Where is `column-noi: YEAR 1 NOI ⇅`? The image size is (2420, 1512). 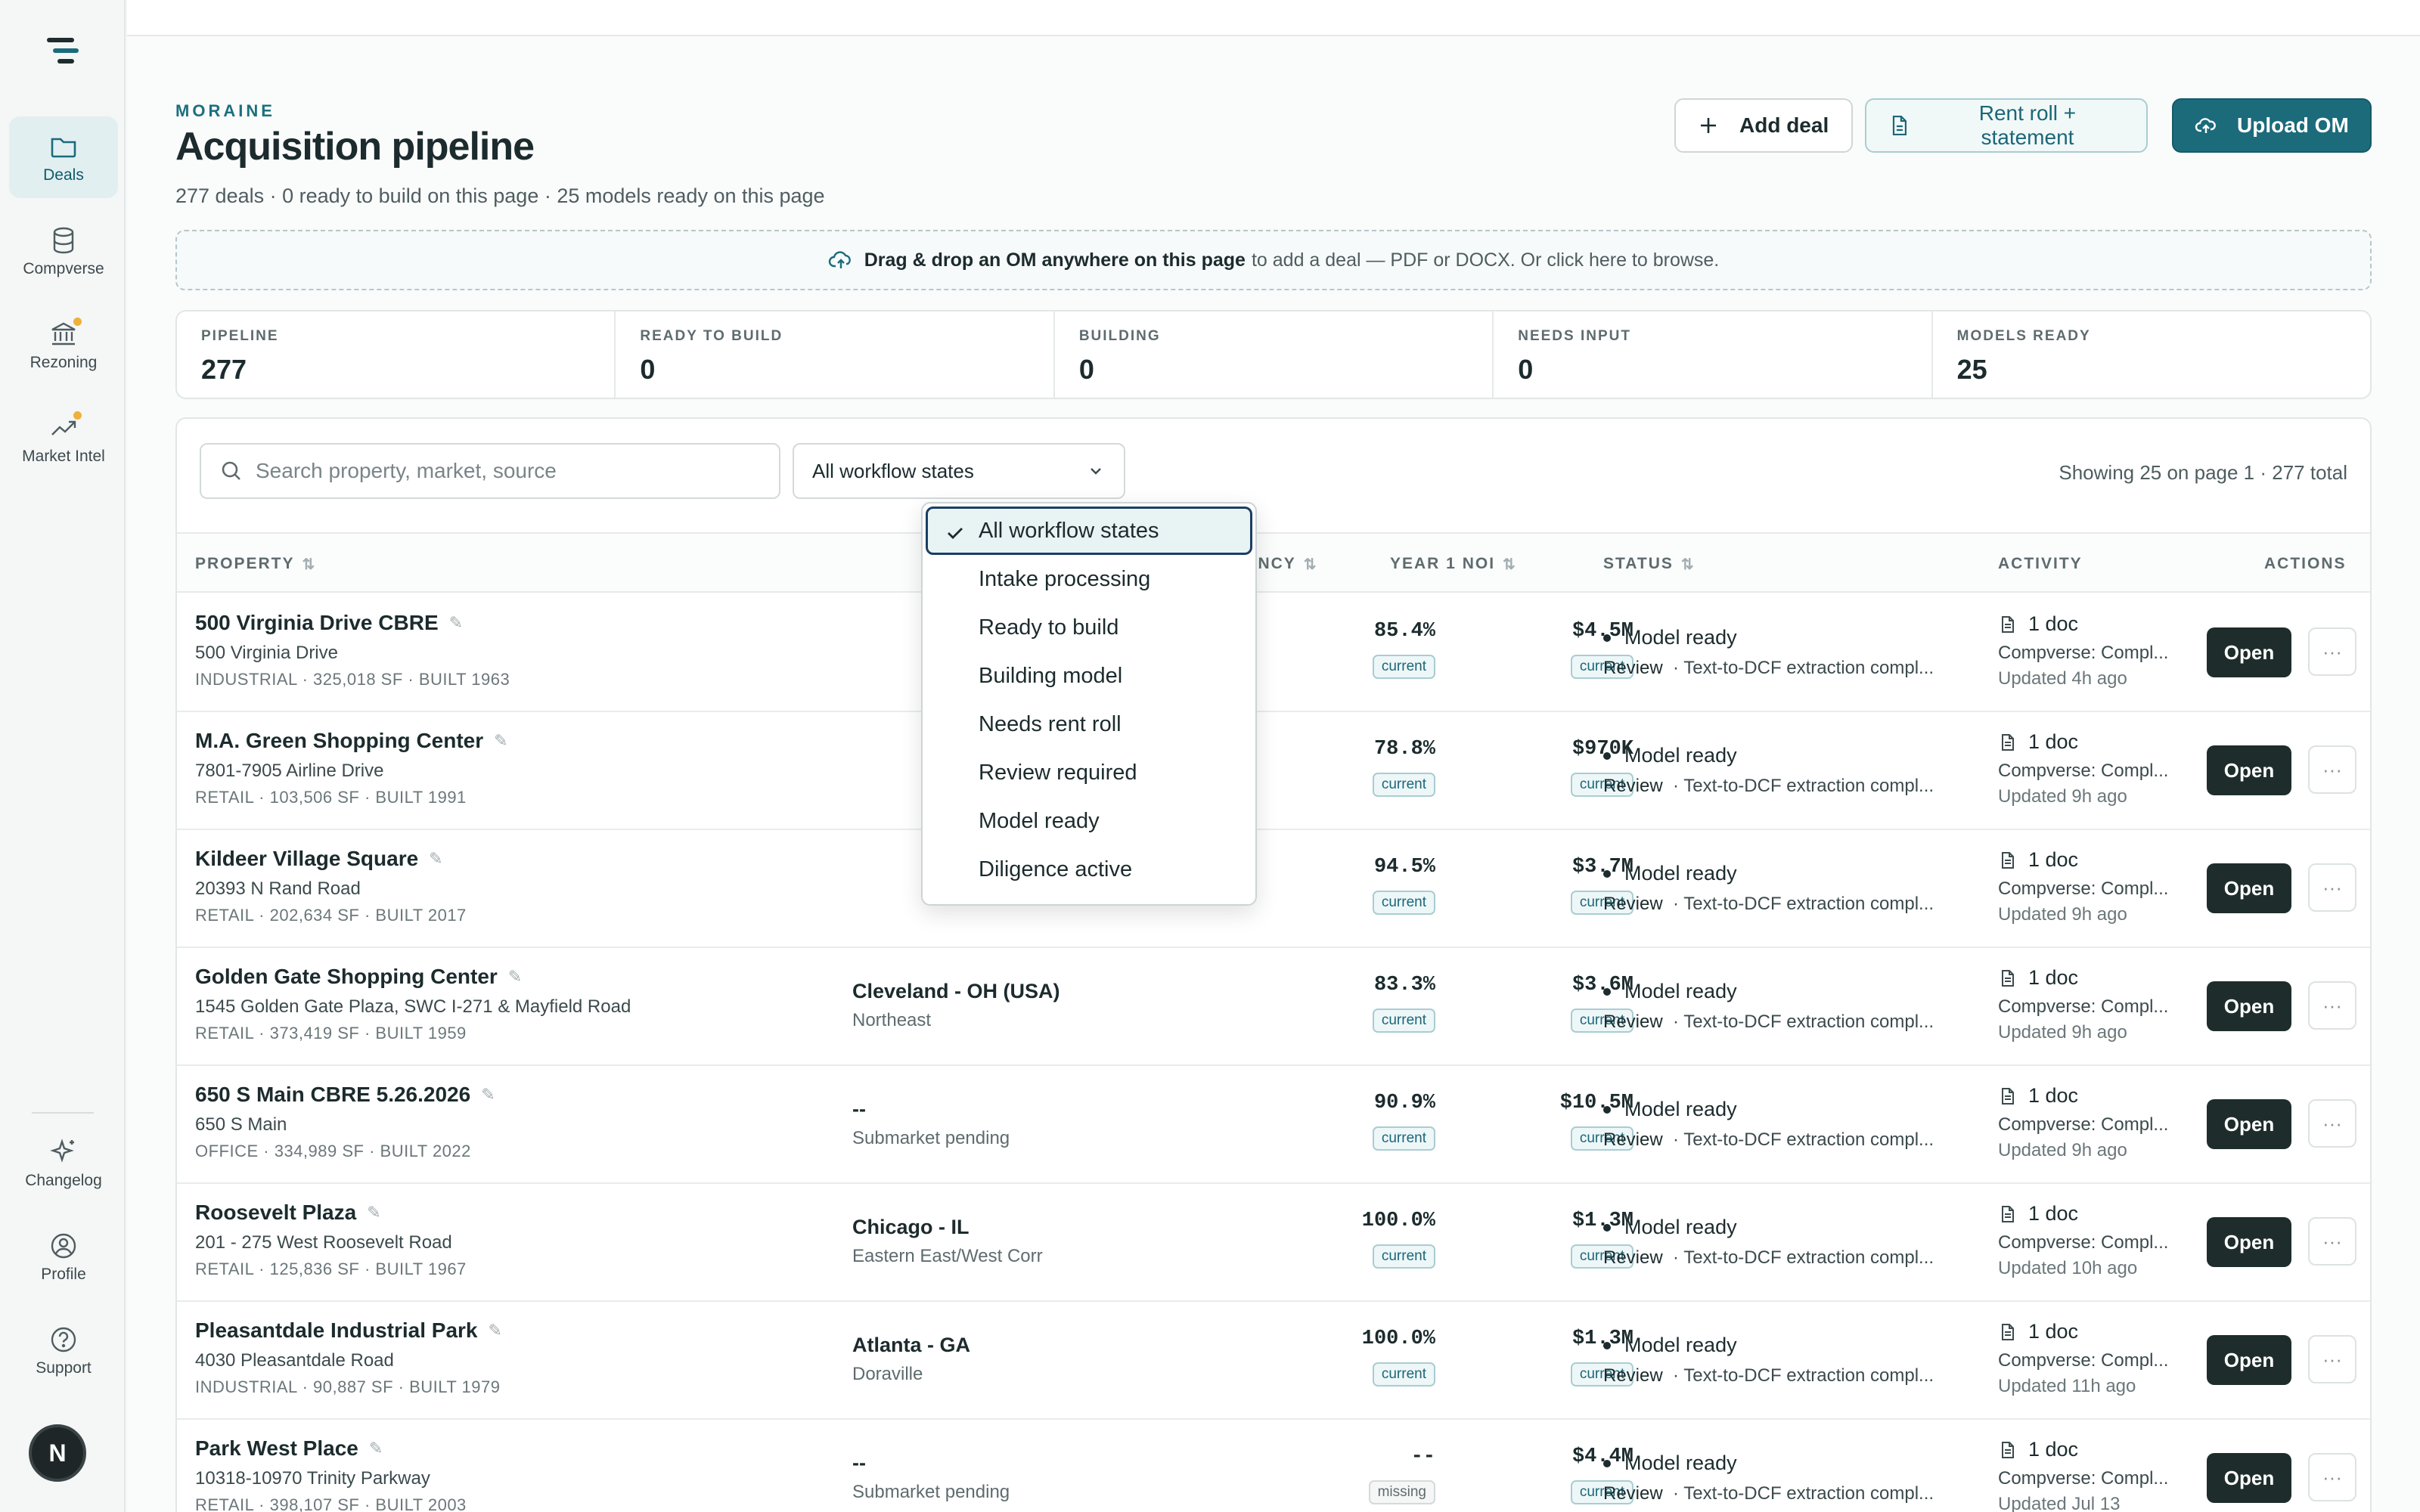
column-noi: YEAR 1 NOI ⇅ is located at coordinates (1453, 564).